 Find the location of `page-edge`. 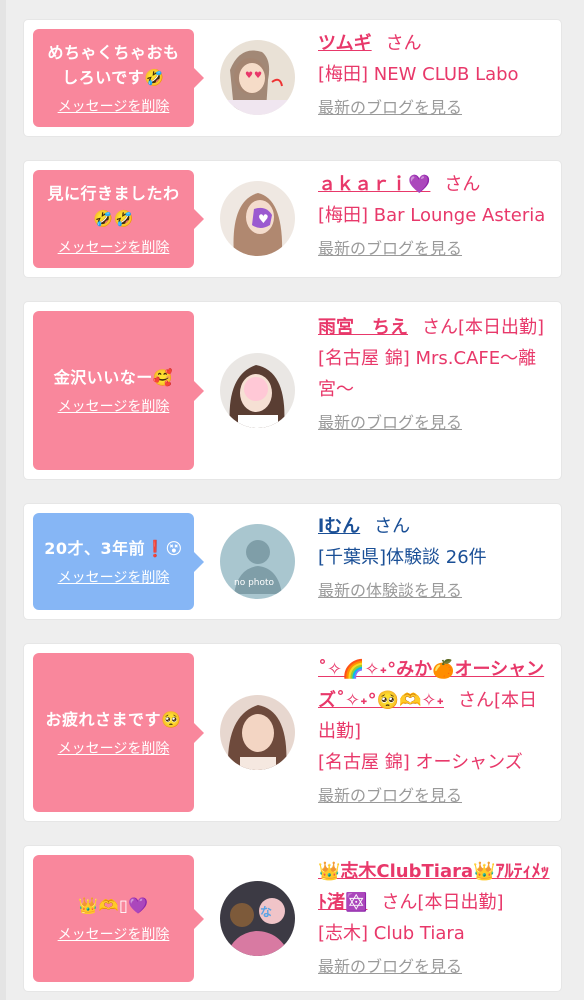

page-edge is located at coordinates (3, 500).